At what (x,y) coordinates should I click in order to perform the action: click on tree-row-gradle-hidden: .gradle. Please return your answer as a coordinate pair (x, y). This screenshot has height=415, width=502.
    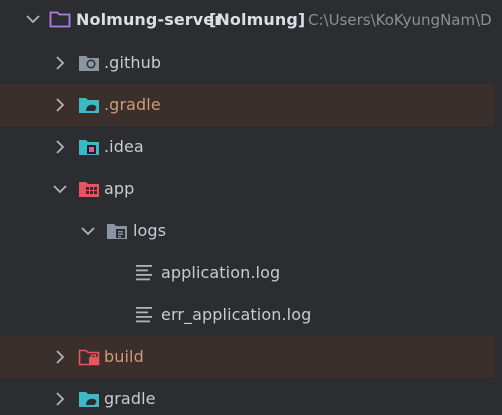
    Looking at the image, I should click on (251, 105).